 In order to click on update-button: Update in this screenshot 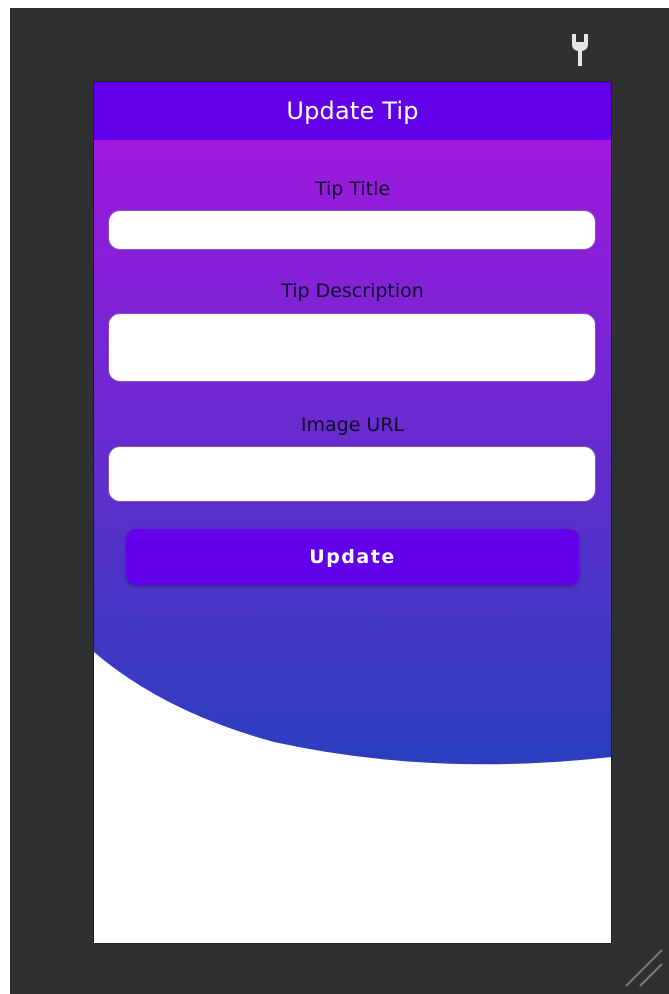, I will do `click(352, 557)`.